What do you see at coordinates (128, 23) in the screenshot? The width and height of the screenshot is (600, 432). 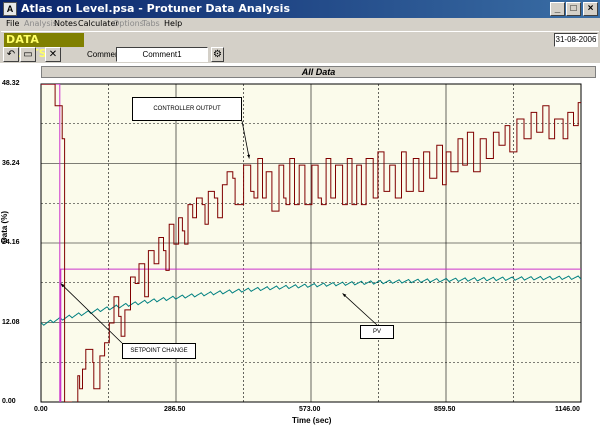 I see `menu-options: Options` at bounding box center [128, 23].